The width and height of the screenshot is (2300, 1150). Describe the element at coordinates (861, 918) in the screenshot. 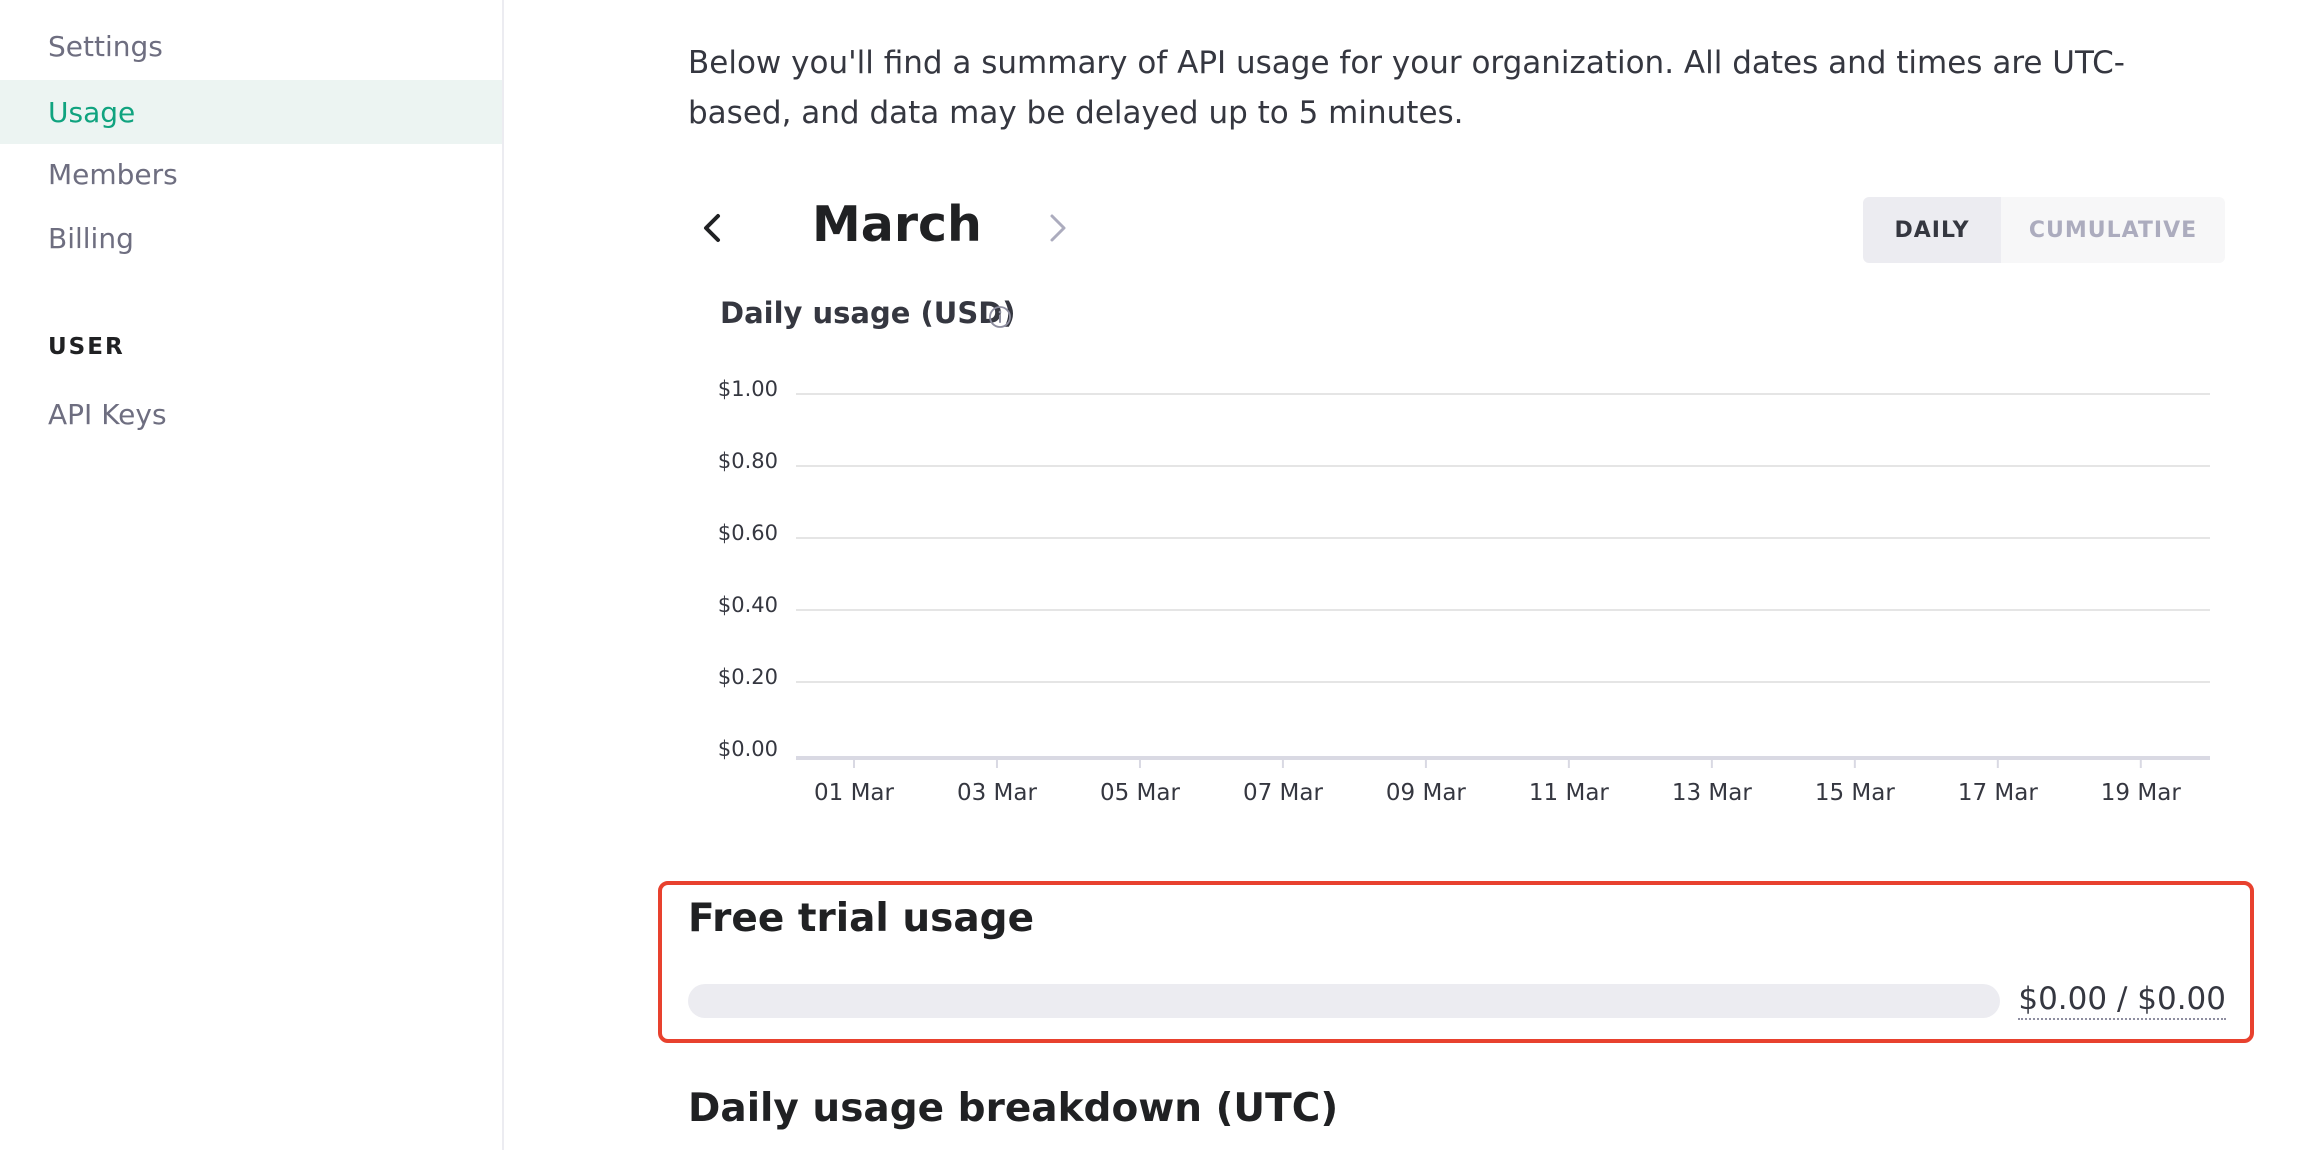

I see `free-trial-title: Free trial usage` at that location.